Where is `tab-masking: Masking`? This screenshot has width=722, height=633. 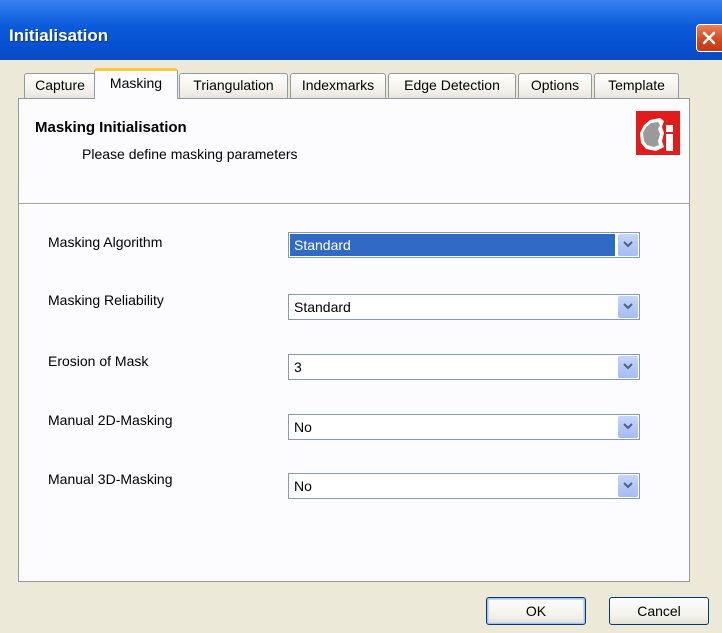 tab-masking: Masking is located at coordinates (136, 83).